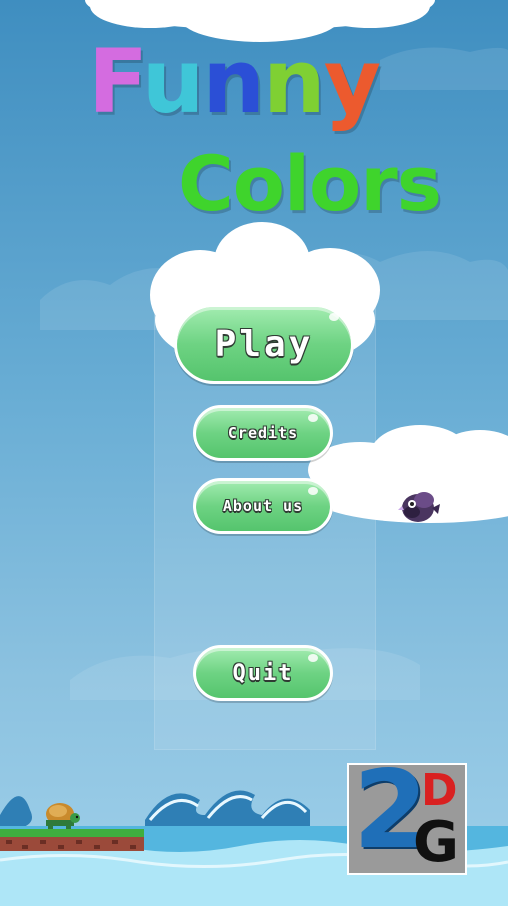 The image size is (508, 906). Describe the element at coordinates (294, 81) in the screenshot. I see `title-letter-n2: n` at that location.